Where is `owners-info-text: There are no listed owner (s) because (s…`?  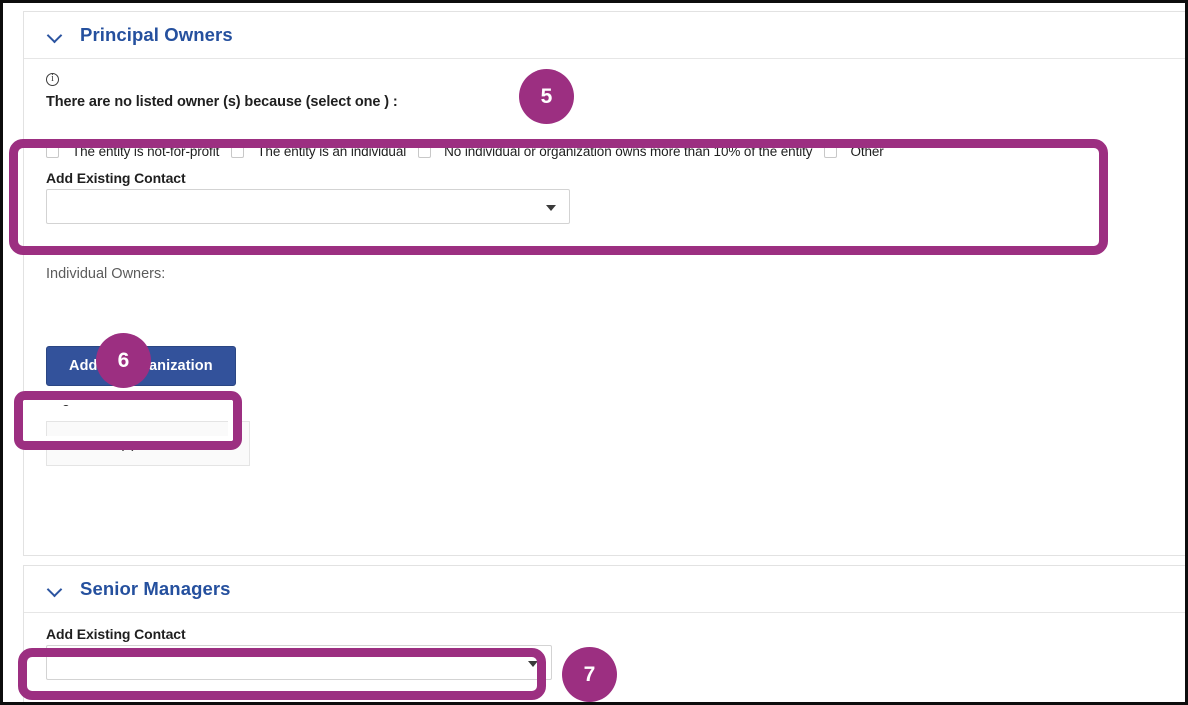
owners-info-text: There are no listed owner (s) because (s… is located at coordinates (222, 102).